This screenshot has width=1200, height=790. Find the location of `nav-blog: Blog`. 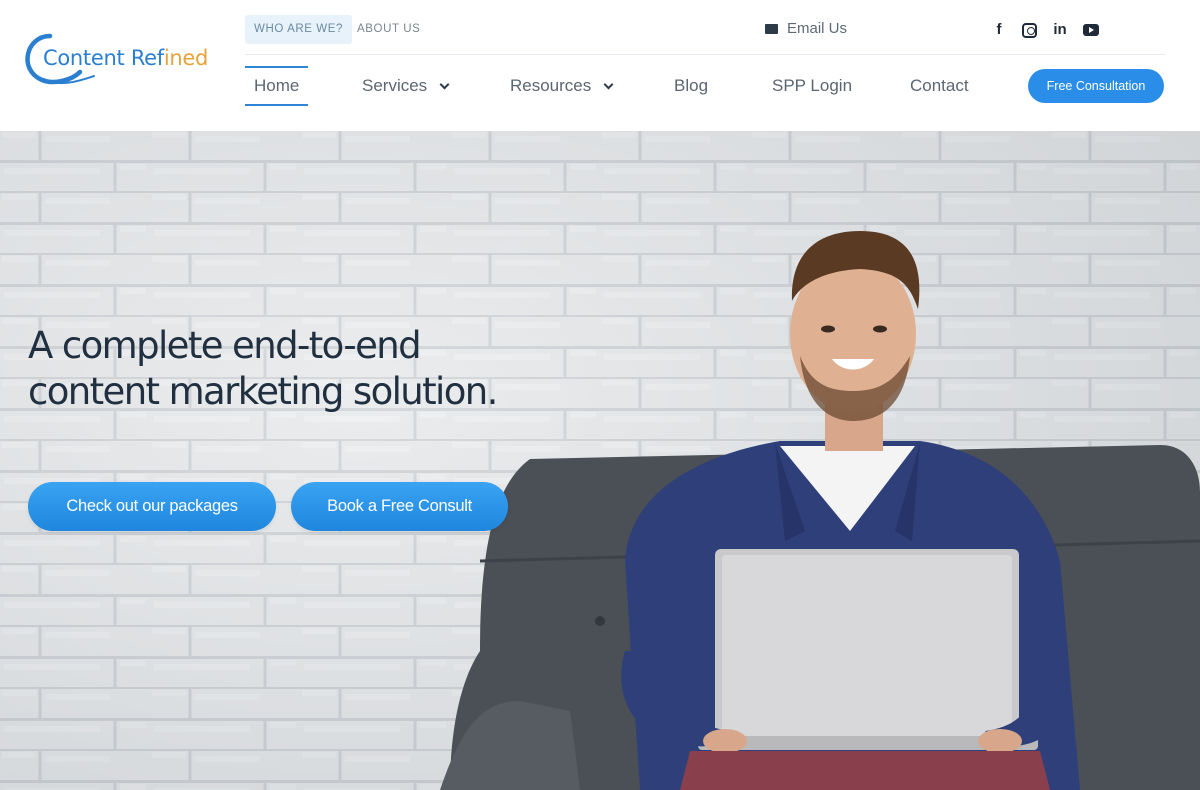

nav-blog: Blog is located at coordinates (691, 86).